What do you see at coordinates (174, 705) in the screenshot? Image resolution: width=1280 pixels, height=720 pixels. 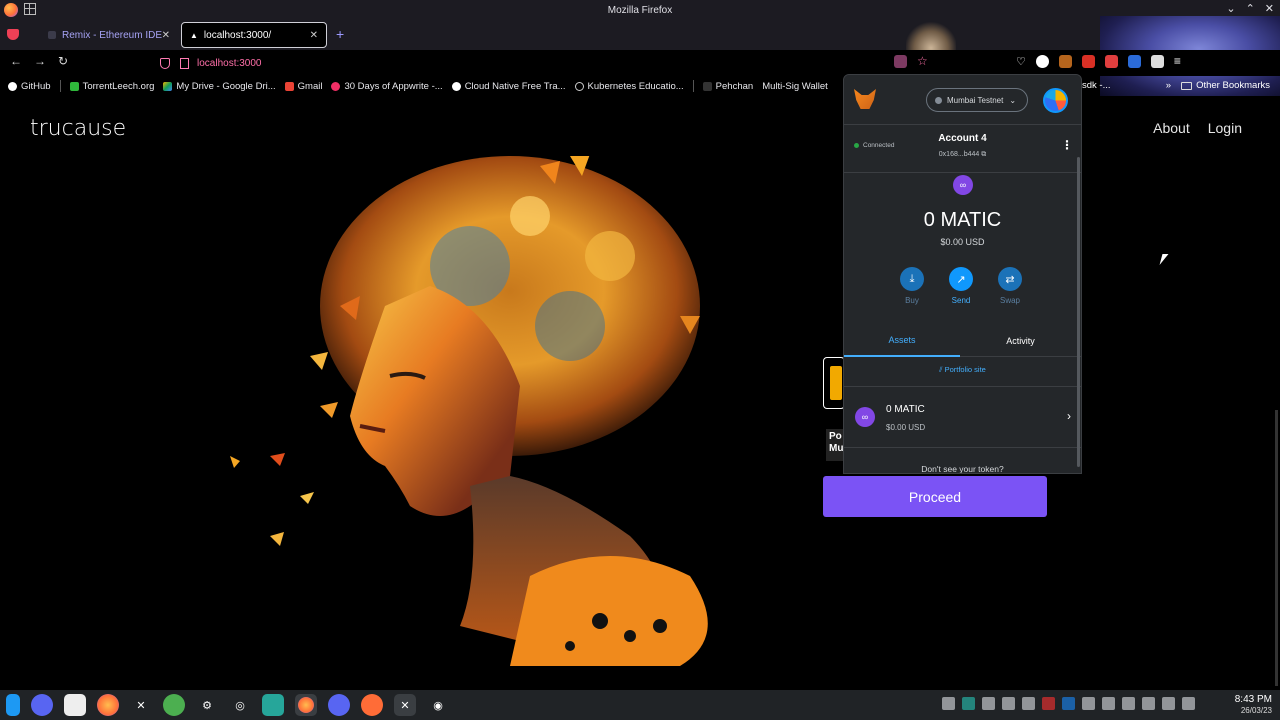 I see `torrent-icon` at bounding box center [174, 705].